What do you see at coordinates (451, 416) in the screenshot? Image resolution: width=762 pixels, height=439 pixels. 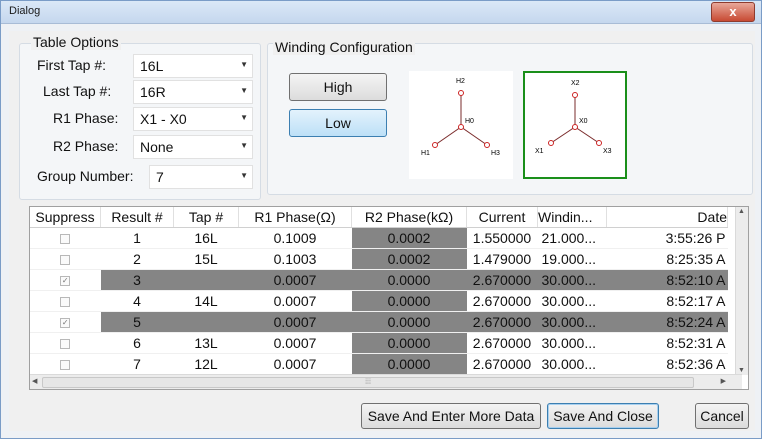 I see `save-and-enter-more-button: Save And Enter More Data` at bounding box center [451, 416].